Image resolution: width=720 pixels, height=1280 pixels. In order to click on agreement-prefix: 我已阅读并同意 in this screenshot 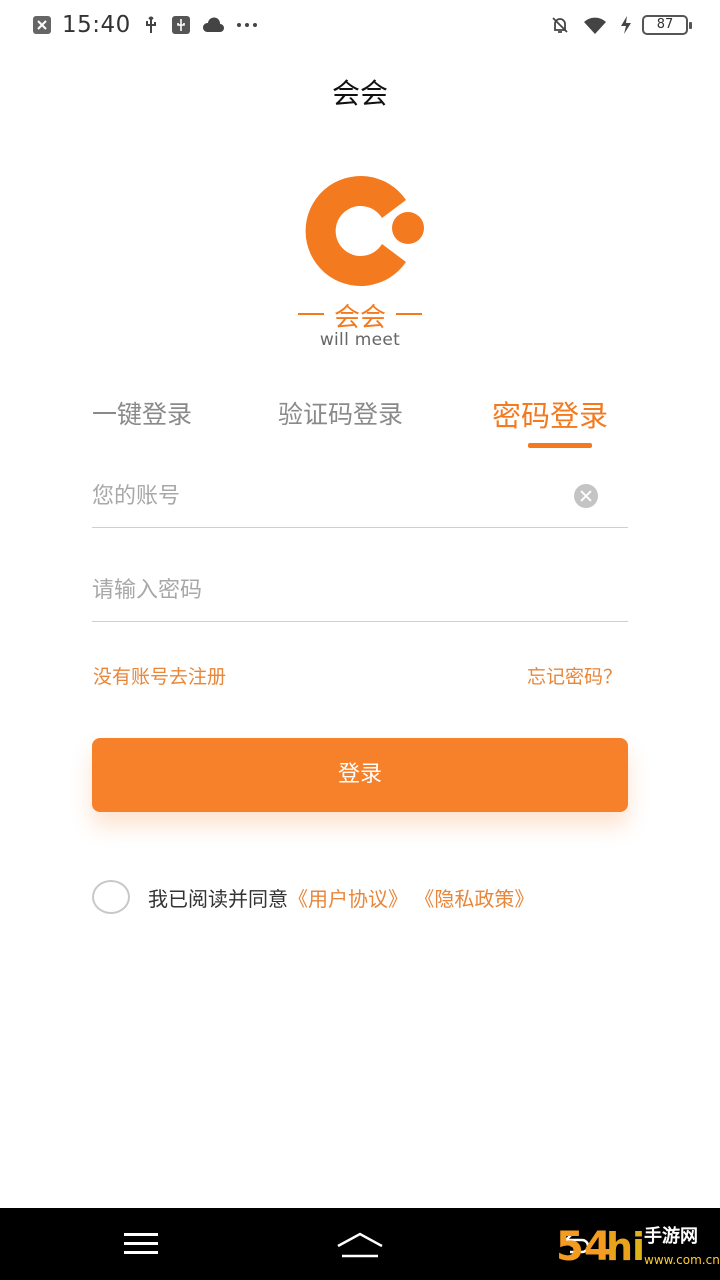, I will do `click(218, 899)`.